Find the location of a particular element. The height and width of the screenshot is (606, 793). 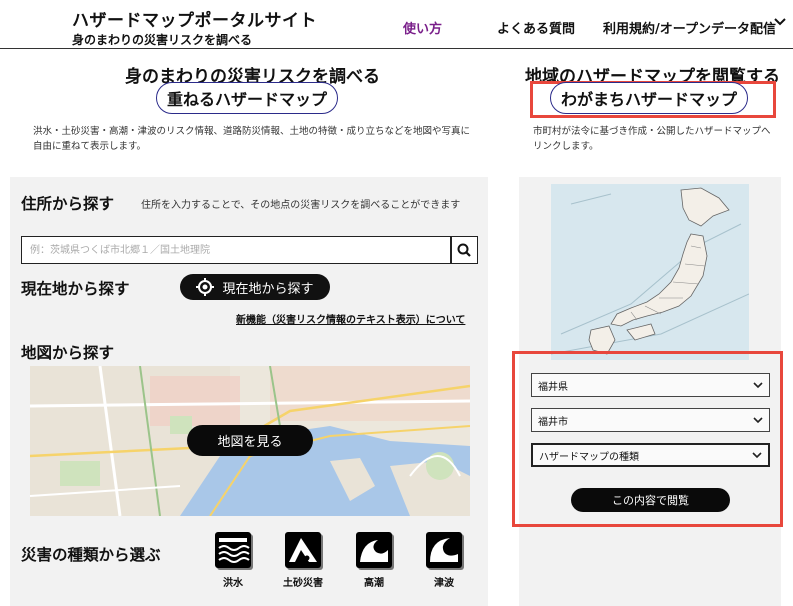

search-icon is located at coordinates (464, 250).